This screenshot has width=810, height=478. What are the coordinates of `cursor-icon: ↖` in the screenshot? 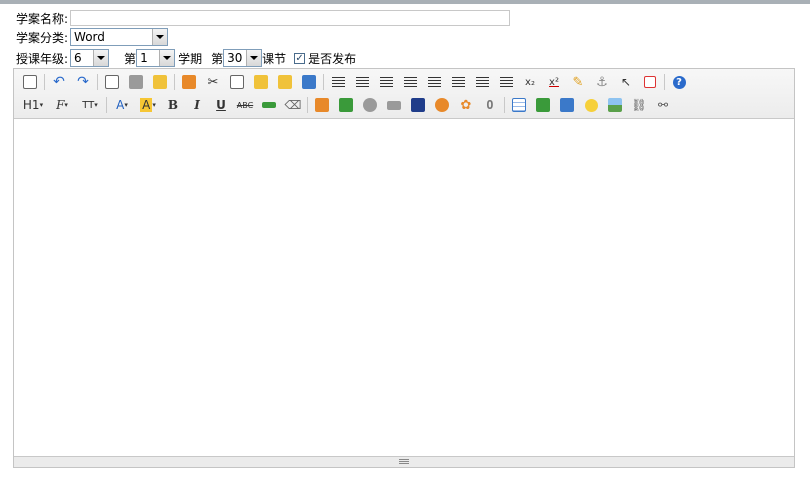 It's located at (626, 82).